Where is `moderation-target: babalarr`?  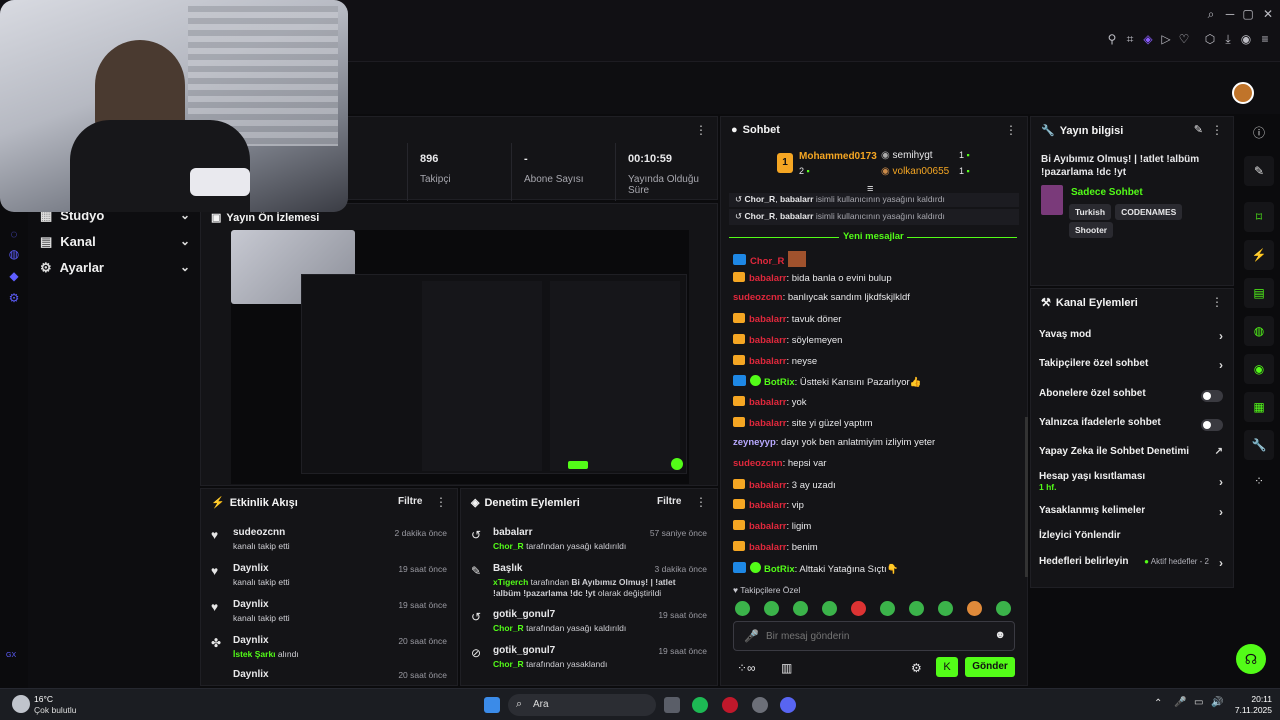 moderation-target: babalarr is located at coordinates (512, 532).